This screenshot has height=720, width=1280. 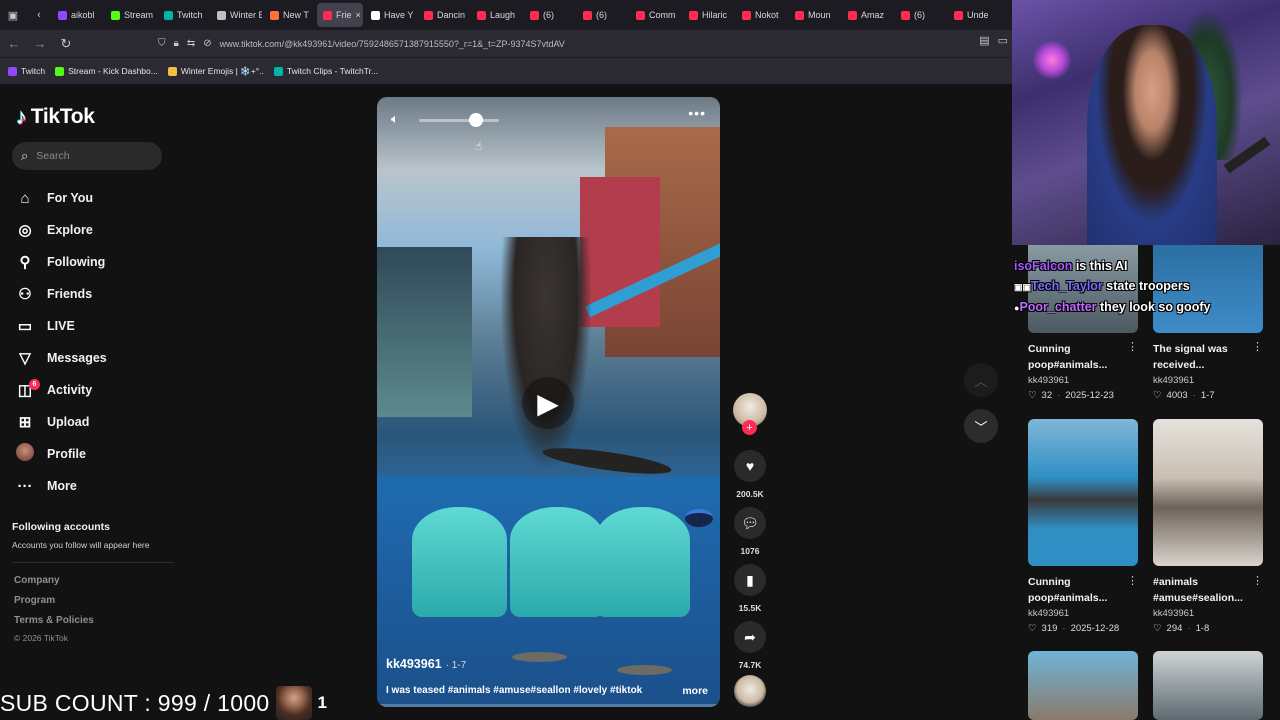 What do you see at coordinates (176, 43) in the screenshot?
I see `lock-icon: 🔒︎` at bounding box center [176, 43].